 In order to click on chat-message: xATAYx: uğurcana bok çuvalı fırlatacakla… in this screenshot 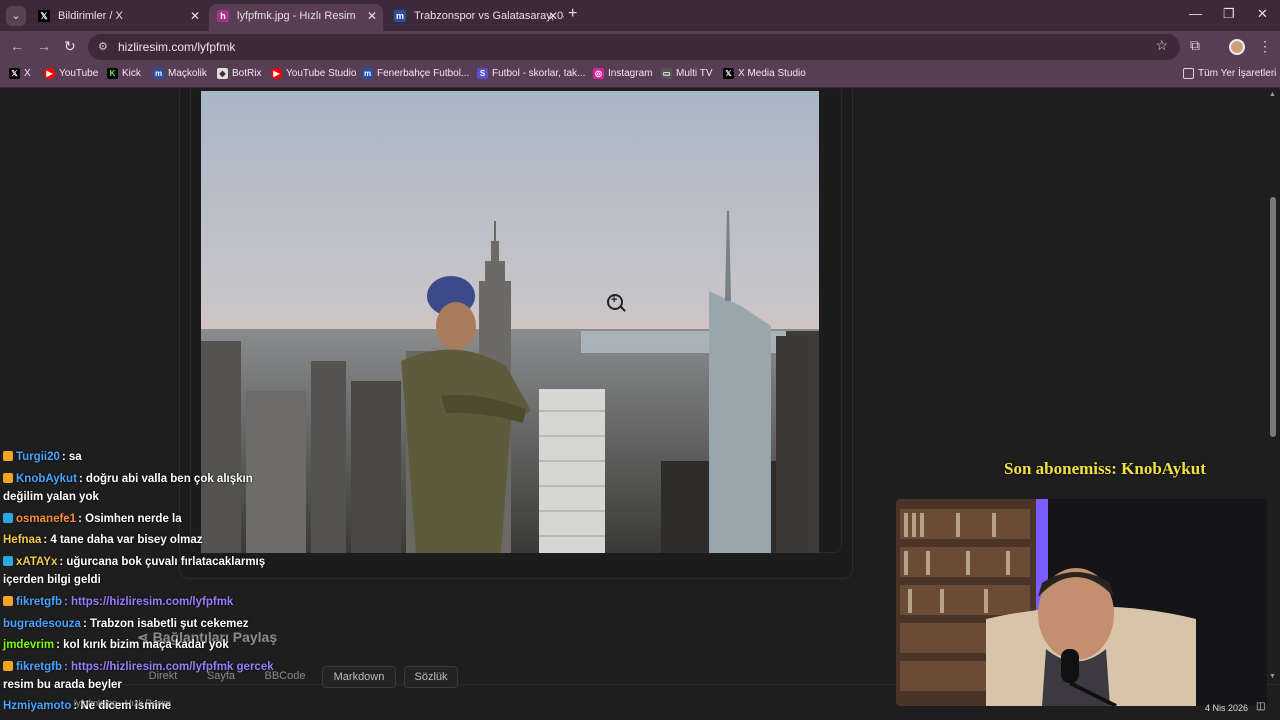, I will do `click(134, 562)`.